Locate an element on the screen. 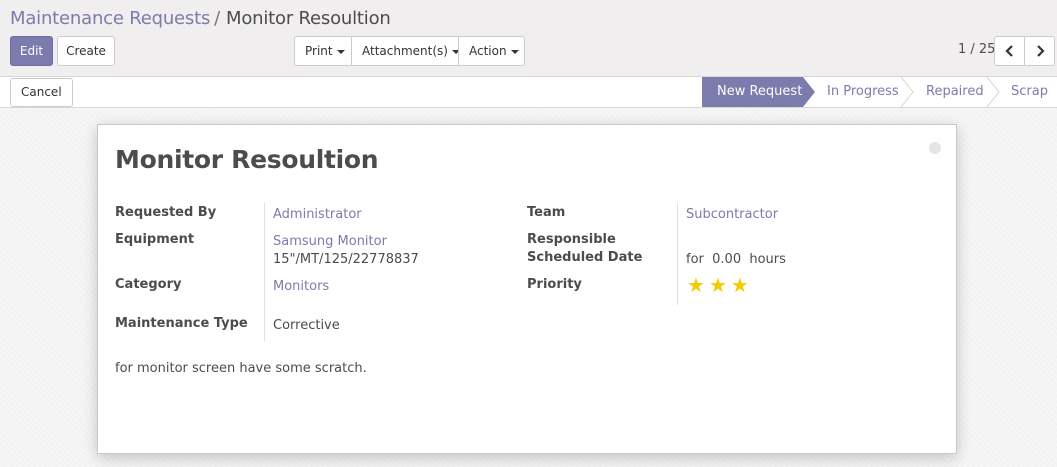 The image size is (1057, 467). equipment-serial: 15"/MT/125/22778837 is located at coordinates (346, 259).